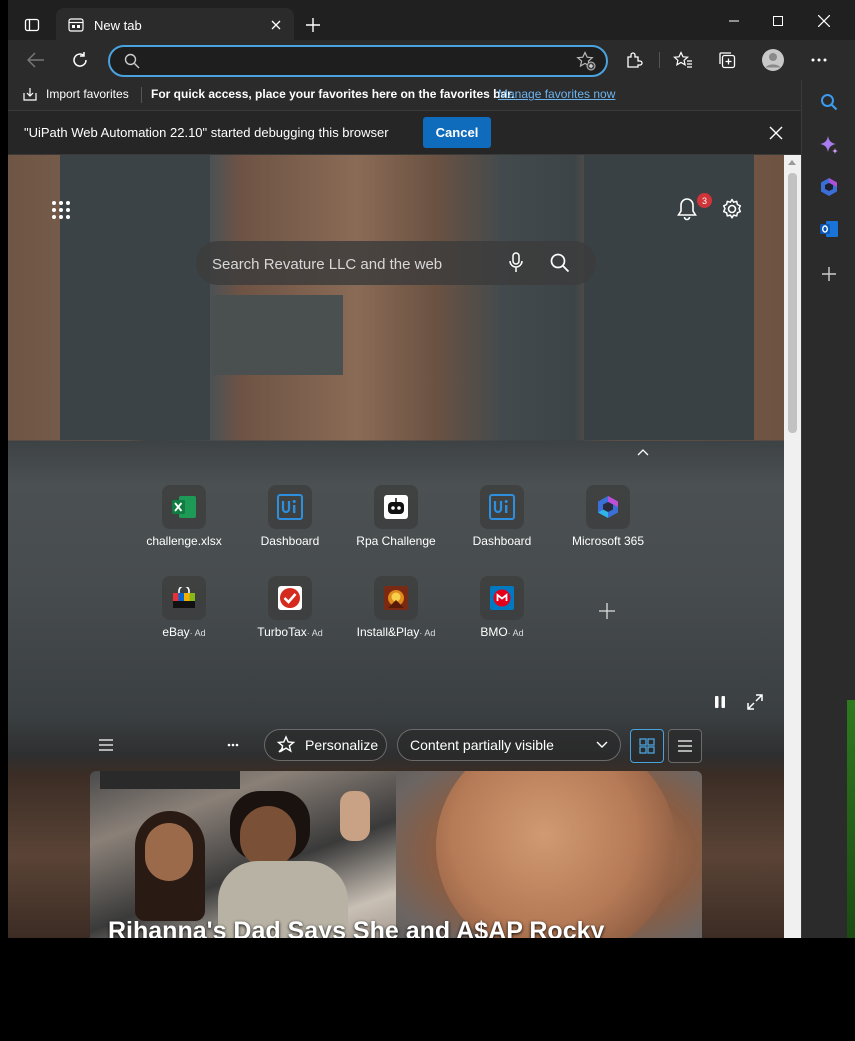  I want to click on minimize-button, so click(734, 21).